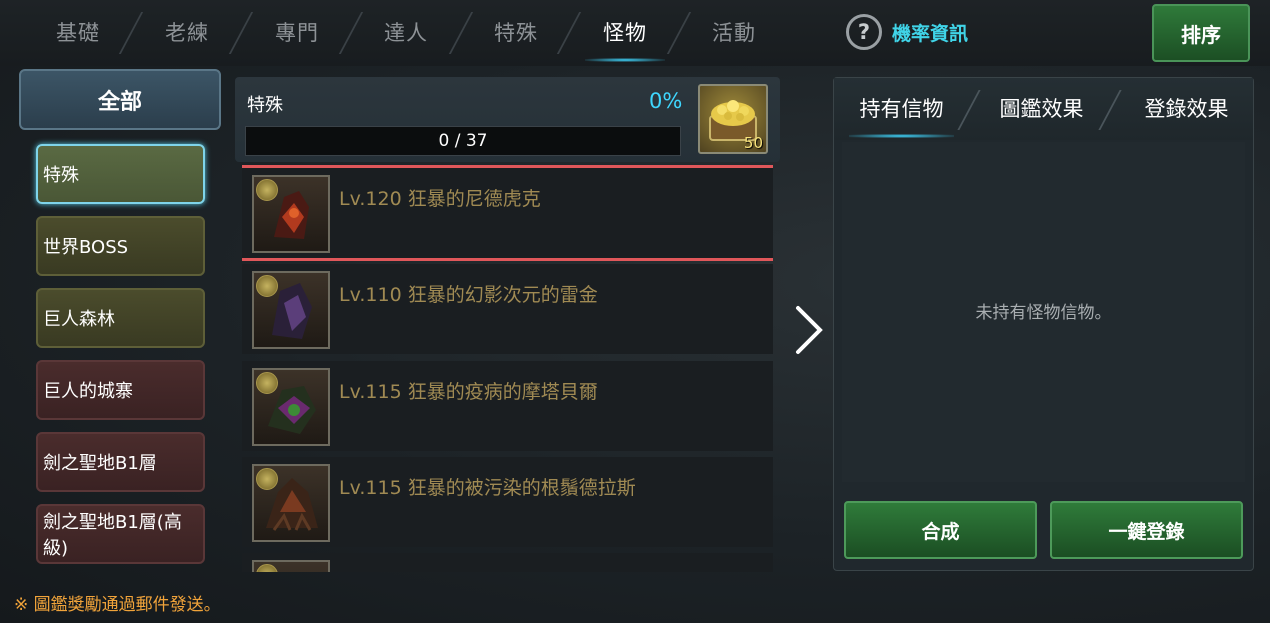 The image size is (1270, 623). What do you see at coordinates (112, 535) in the screenshot?
I see `category-label: 劍之聖地B1層(高級)` at bounding box center [112, 535].